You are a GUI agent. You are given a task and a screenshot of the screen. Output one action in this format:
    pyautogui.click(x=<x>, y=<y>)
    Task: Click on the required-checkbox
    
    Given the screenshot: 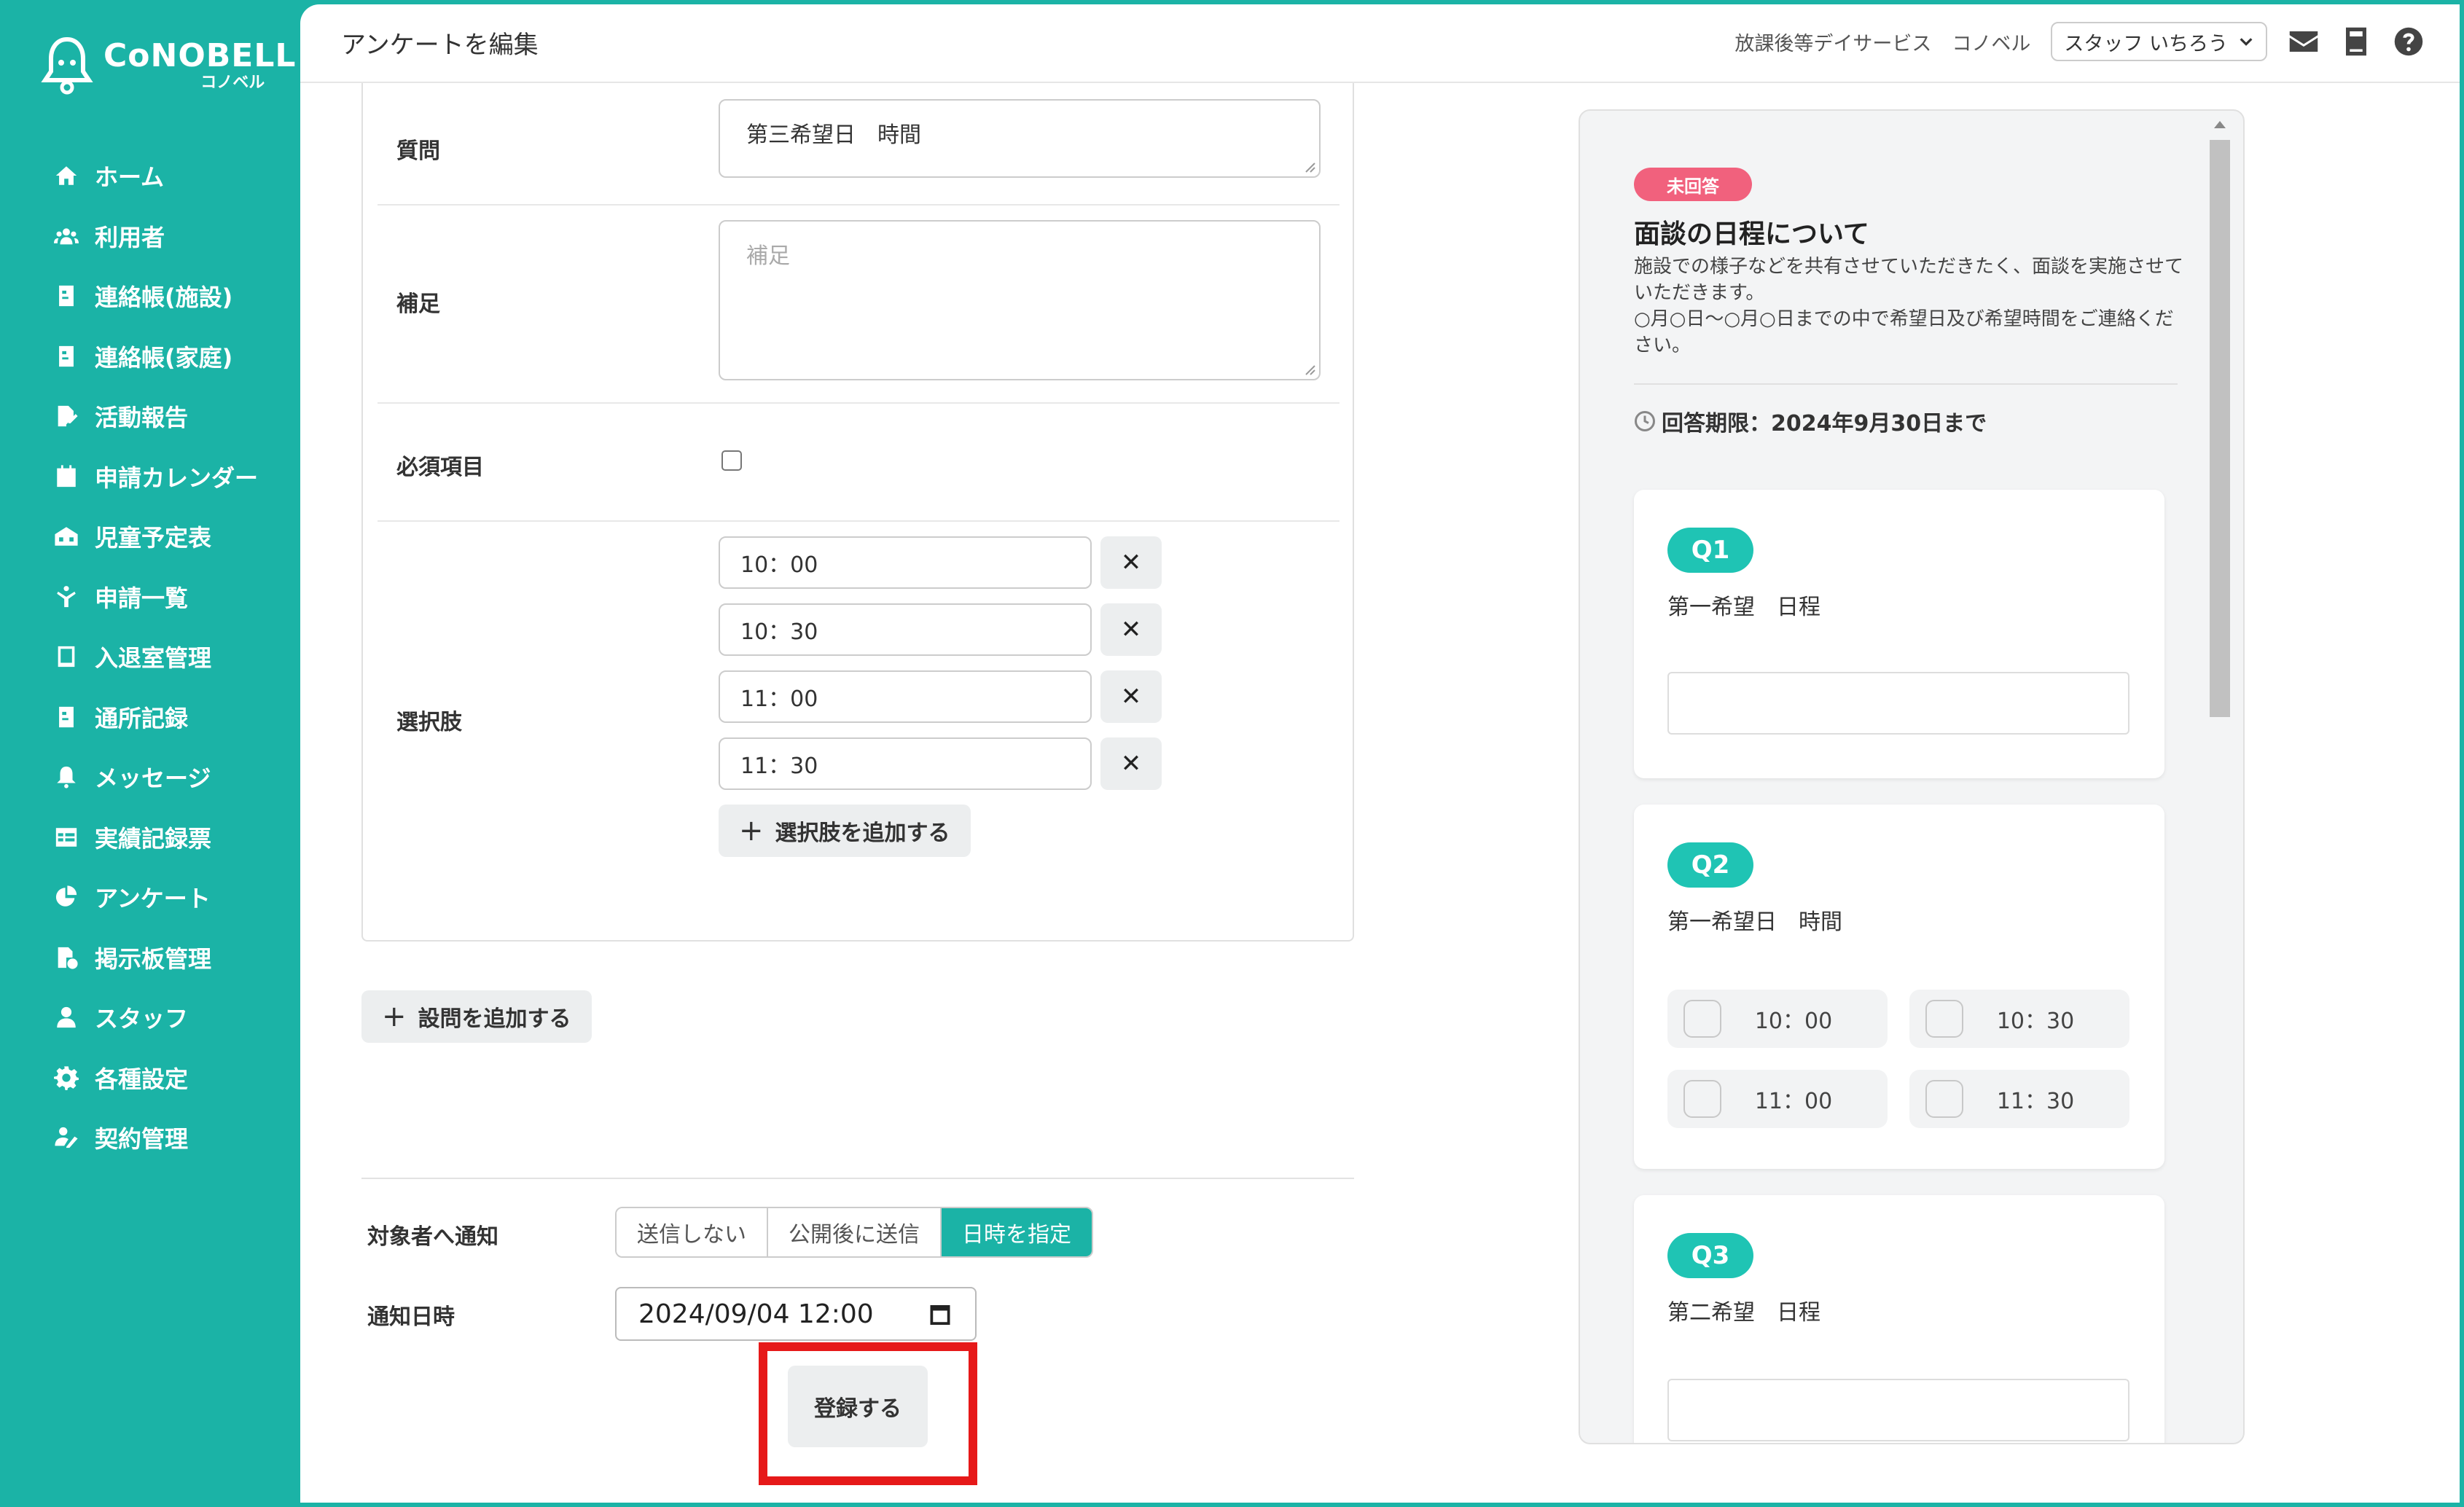 What is the action you would take?
    pyautogui.click(x=731, y=461)
    